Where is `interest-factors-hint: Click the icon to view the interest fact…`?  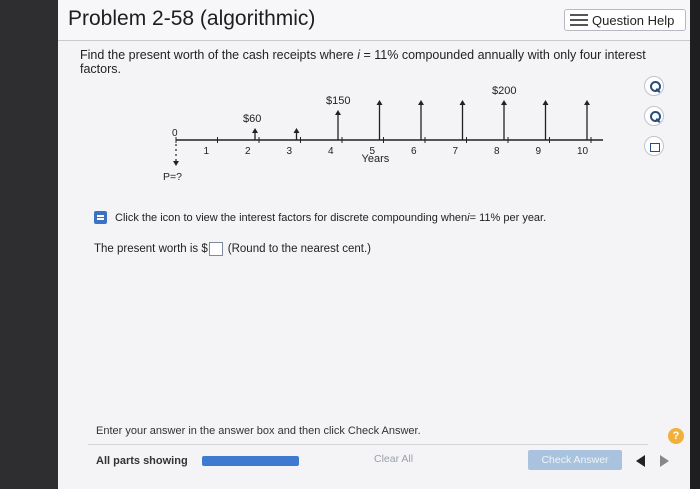 interest-factors-hint: Click the icon to view the interest fact… is located at coordinates (320, 217).